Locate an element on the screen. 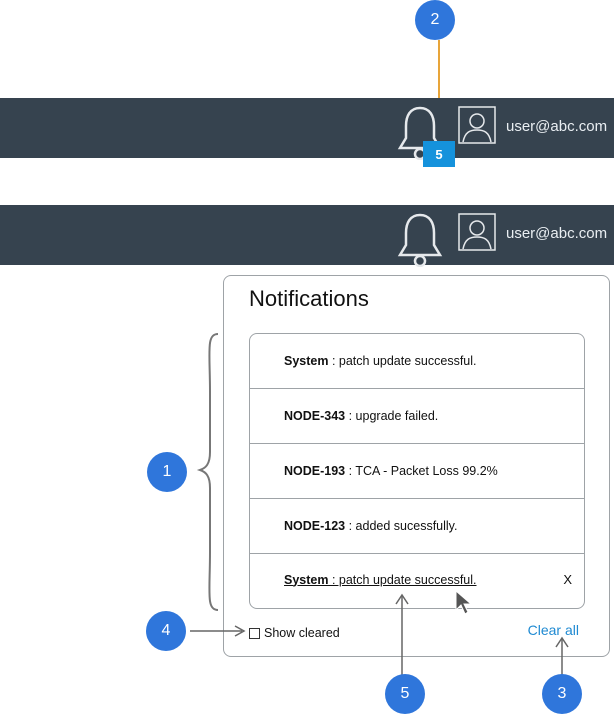 The height and width of the screenshot is (714, 614). callout-4-arrow is located at coordinates (218, 631).